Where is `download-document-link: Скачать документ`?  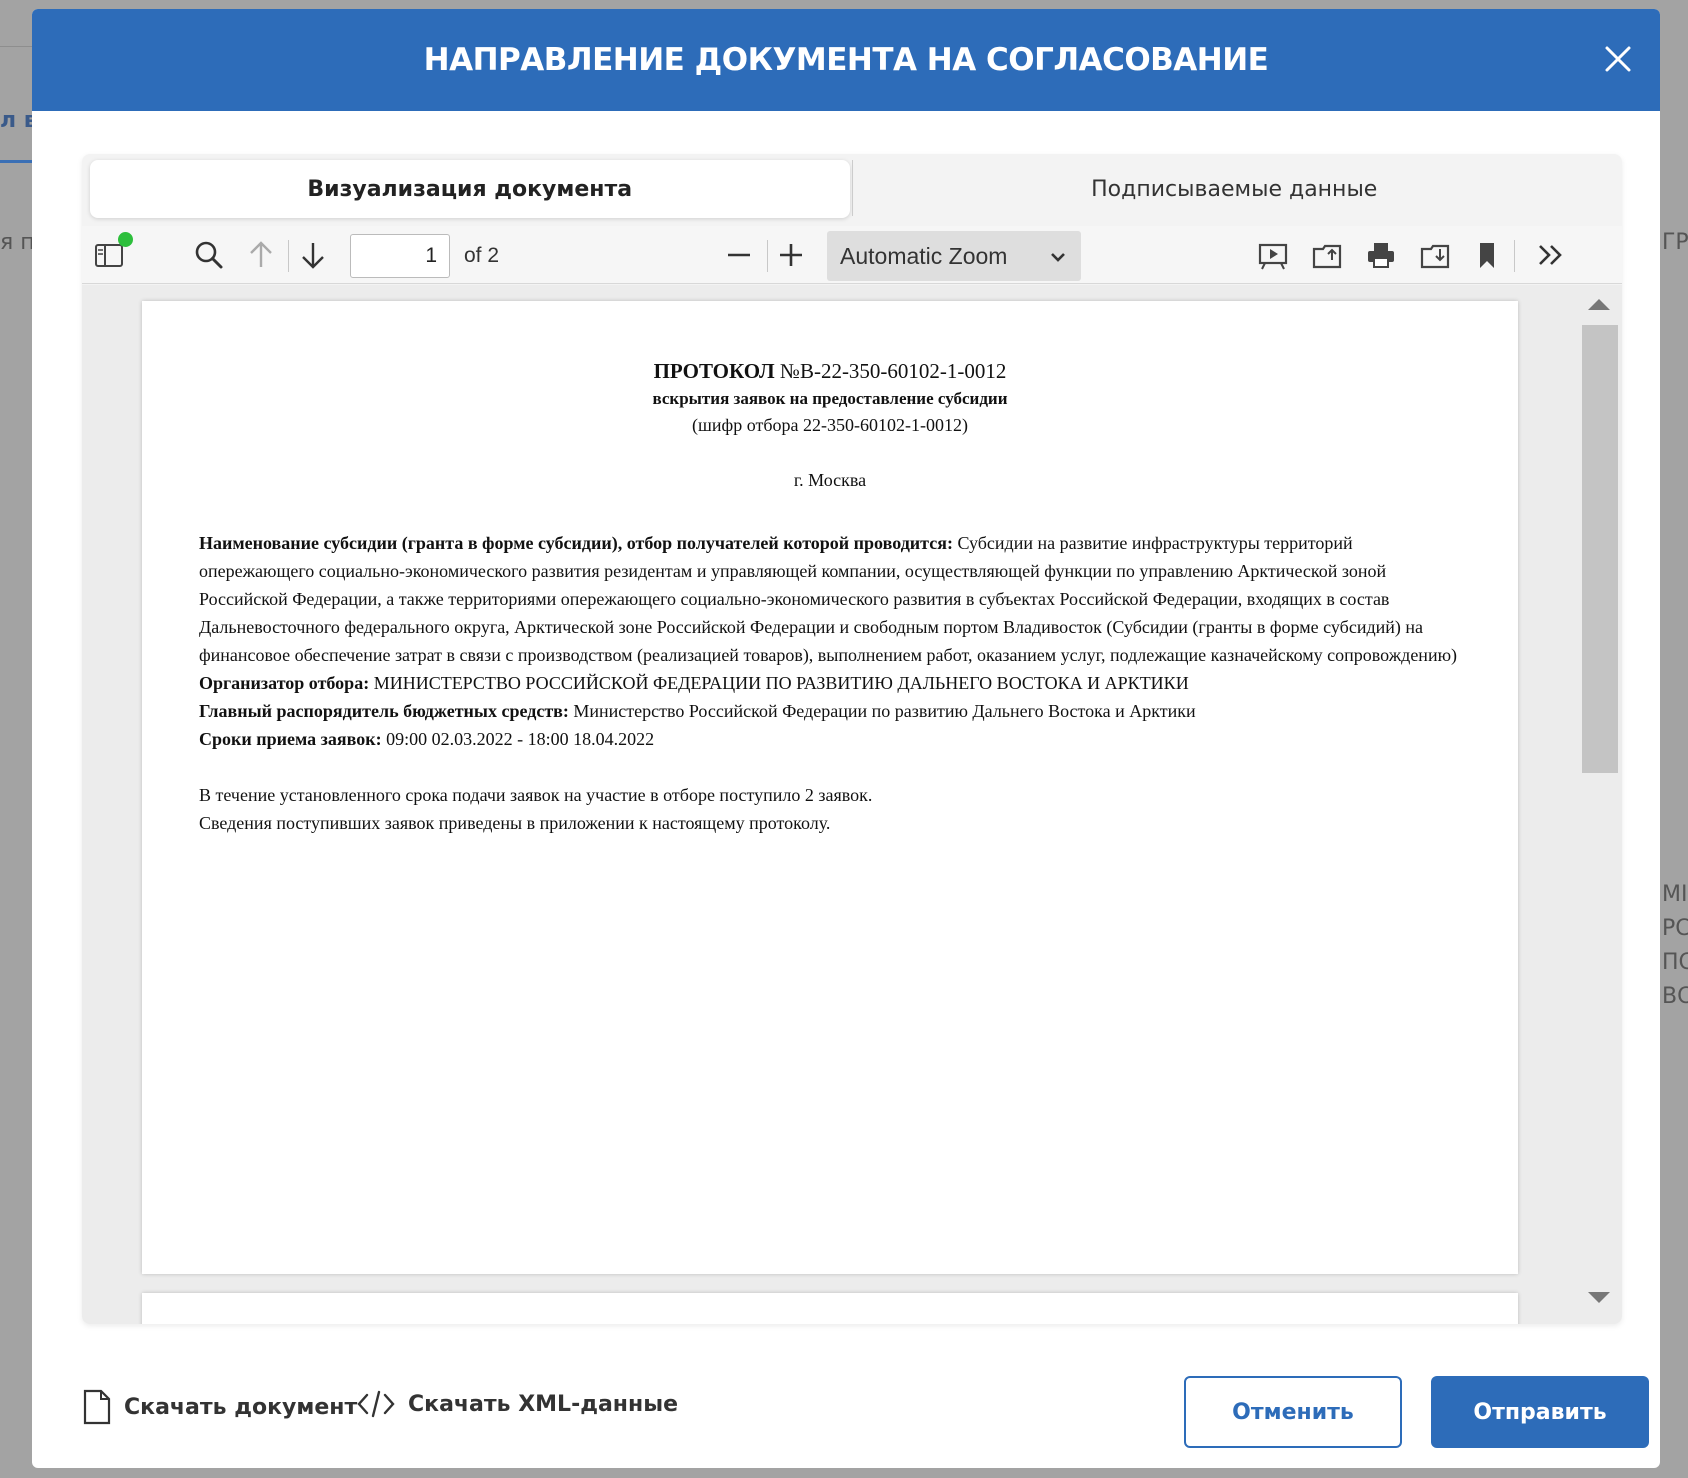
download-document-link: Скачать документ is located at coordinates (219, 1407).